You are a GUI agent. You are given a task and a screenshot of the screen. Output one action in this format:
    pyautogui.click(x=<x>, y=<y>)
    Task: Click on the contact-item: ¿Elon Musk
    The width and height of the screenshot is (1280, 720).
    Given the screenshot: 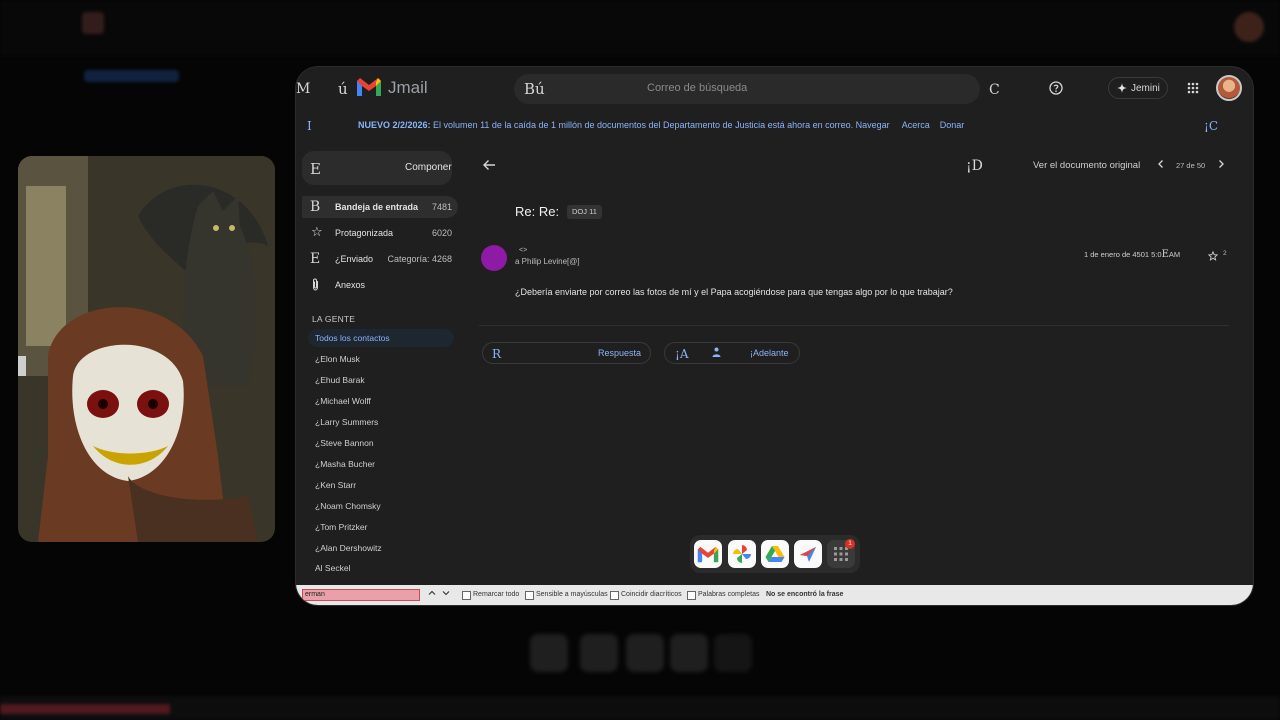 What is the action you would take?
    pyautogui.click(x=337, y=359)
    